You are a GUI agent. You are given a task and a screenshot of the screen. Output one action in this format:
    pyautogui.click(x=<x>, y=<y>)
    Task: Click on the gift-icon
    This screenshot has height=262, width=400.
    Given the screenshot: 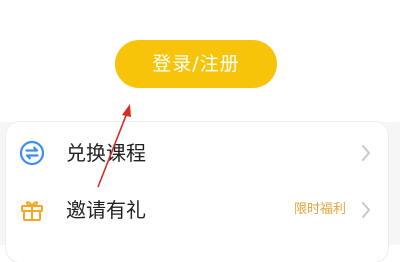 What is the action you would take?
    pyautogui.click(x=32, y=211)
    